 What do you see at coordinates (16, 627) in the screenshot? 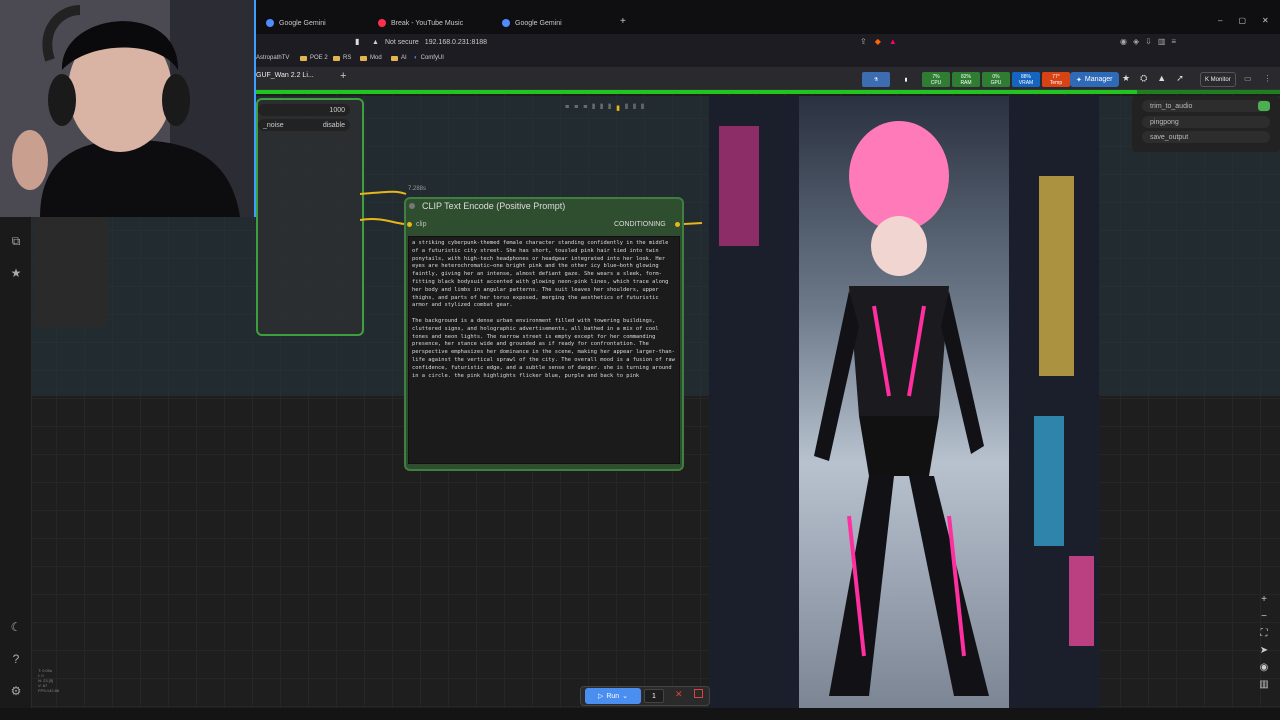
I see `moon-icon: ☾` at bounding box center [16, 627].